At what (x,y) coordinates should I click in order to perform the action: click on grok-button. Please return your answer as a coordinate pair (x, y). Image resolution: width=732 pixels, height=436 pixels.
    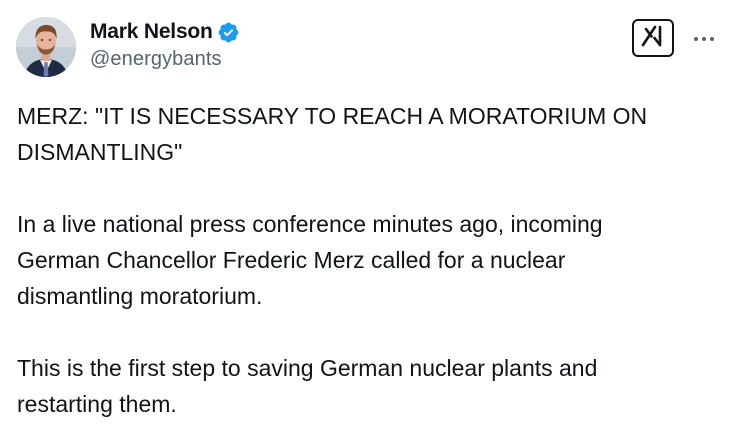
    Looking at the image, I should click on (653, 38).